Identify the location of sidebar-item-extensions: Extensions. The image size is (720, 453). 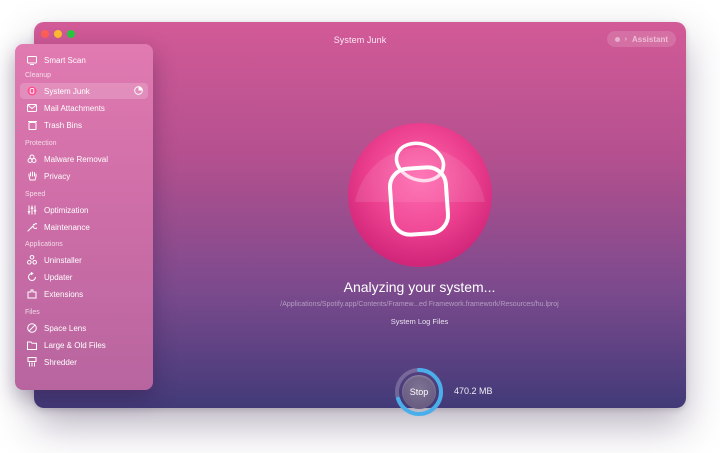
(84, 294).